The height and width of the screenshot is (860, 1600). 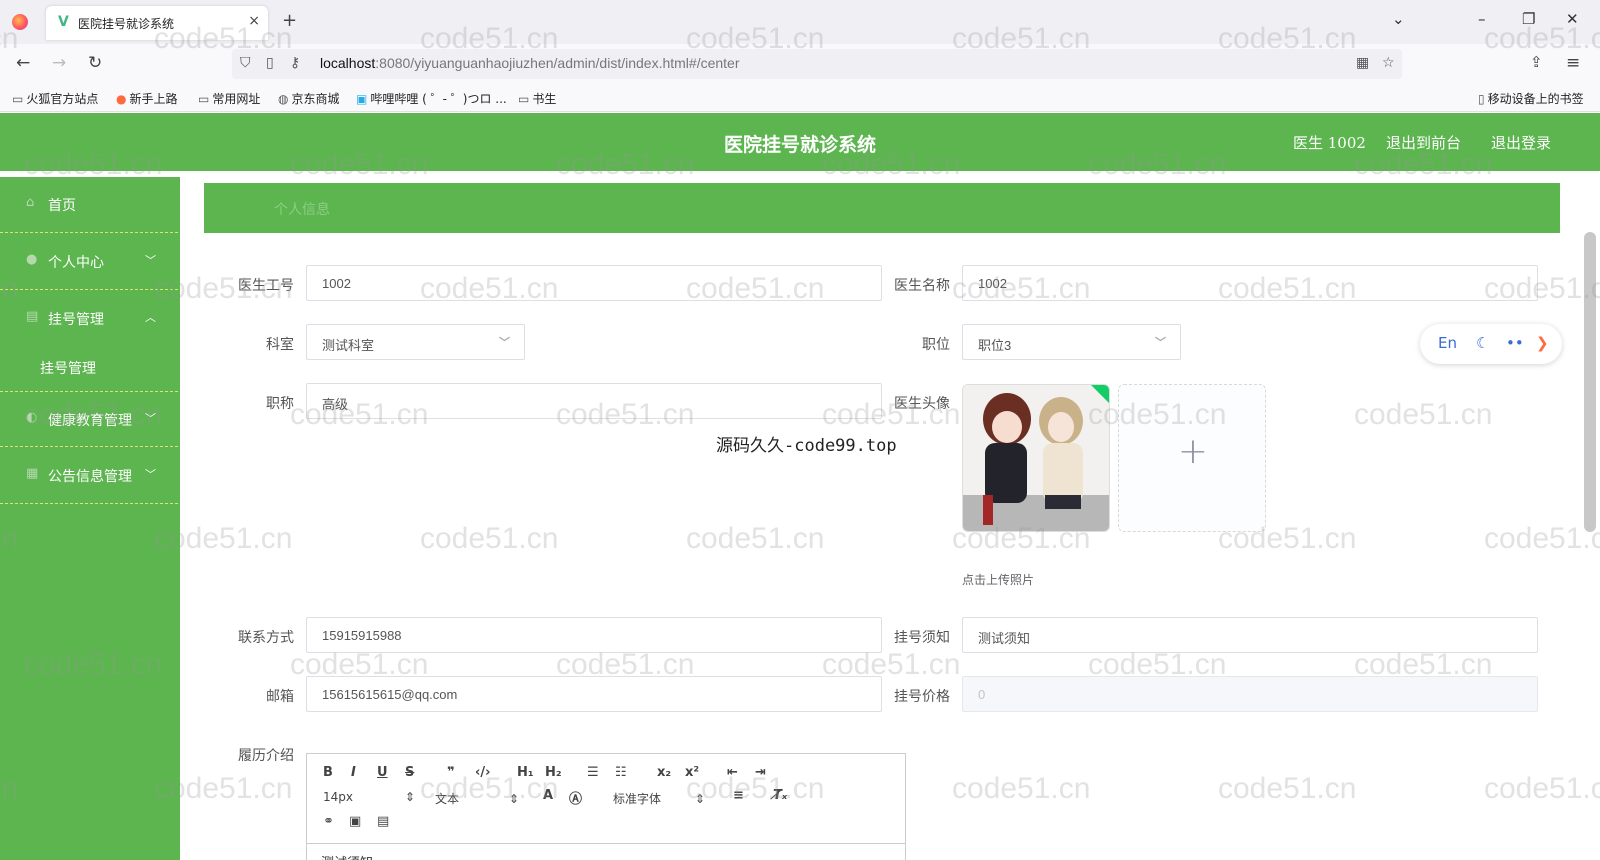 I want to click on outdent-icon: ⇤, so click(x=732, y=772).